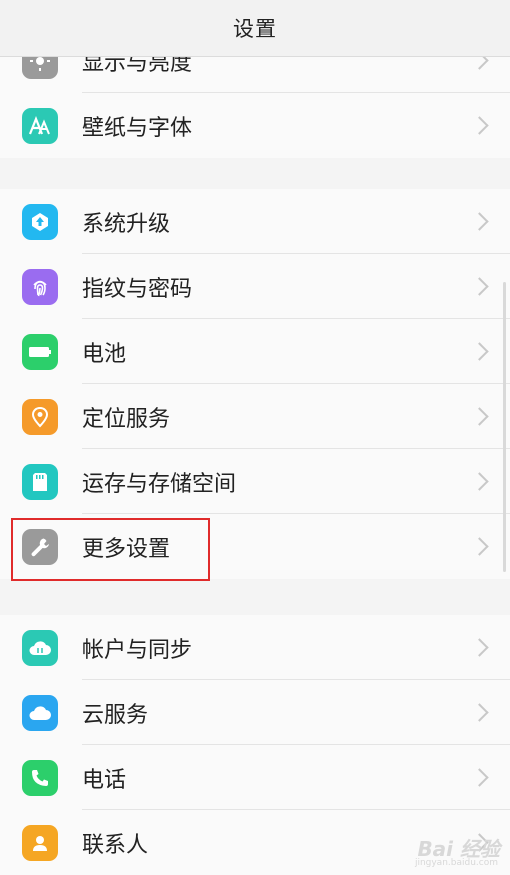 This screenshot has height=875, width=510. Describe the element at coordinates (40, 842) in the screenshot. I see `contact-icon` at that location.